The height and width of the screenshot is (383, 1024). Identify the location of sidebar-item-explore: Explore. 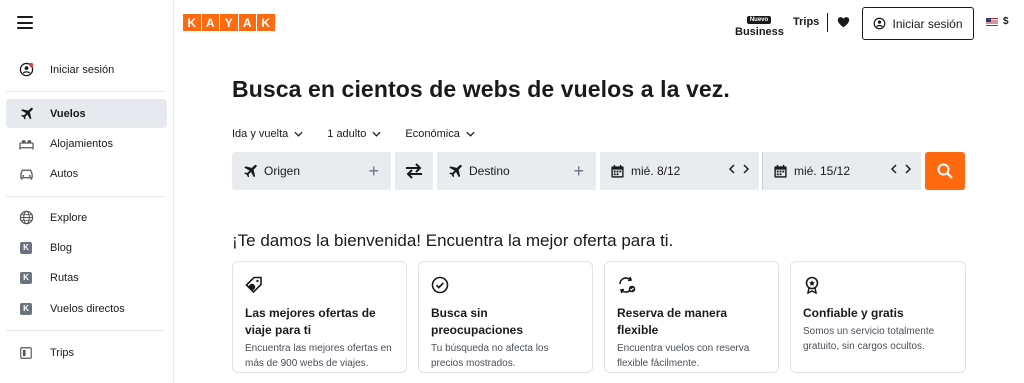
(86, 217).